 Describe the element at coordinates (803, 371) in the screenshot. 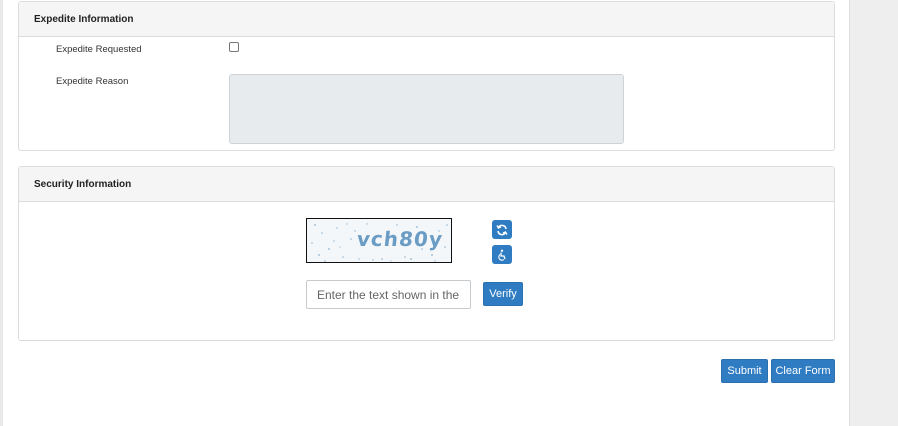

I see `clear-form-button: Clear Form` at that location.